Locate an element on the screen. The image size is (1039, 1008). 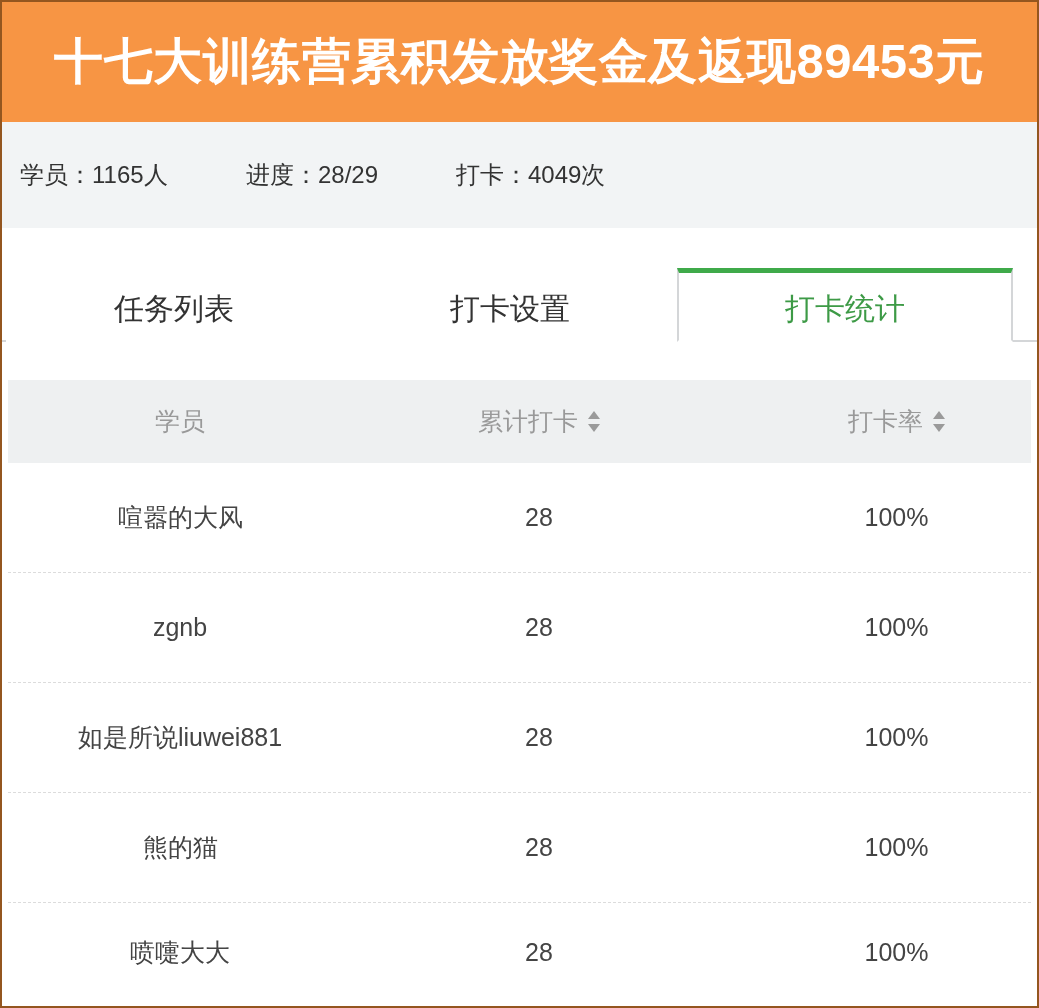
tab: 打卡统计 is located at coordinates (845, 305).